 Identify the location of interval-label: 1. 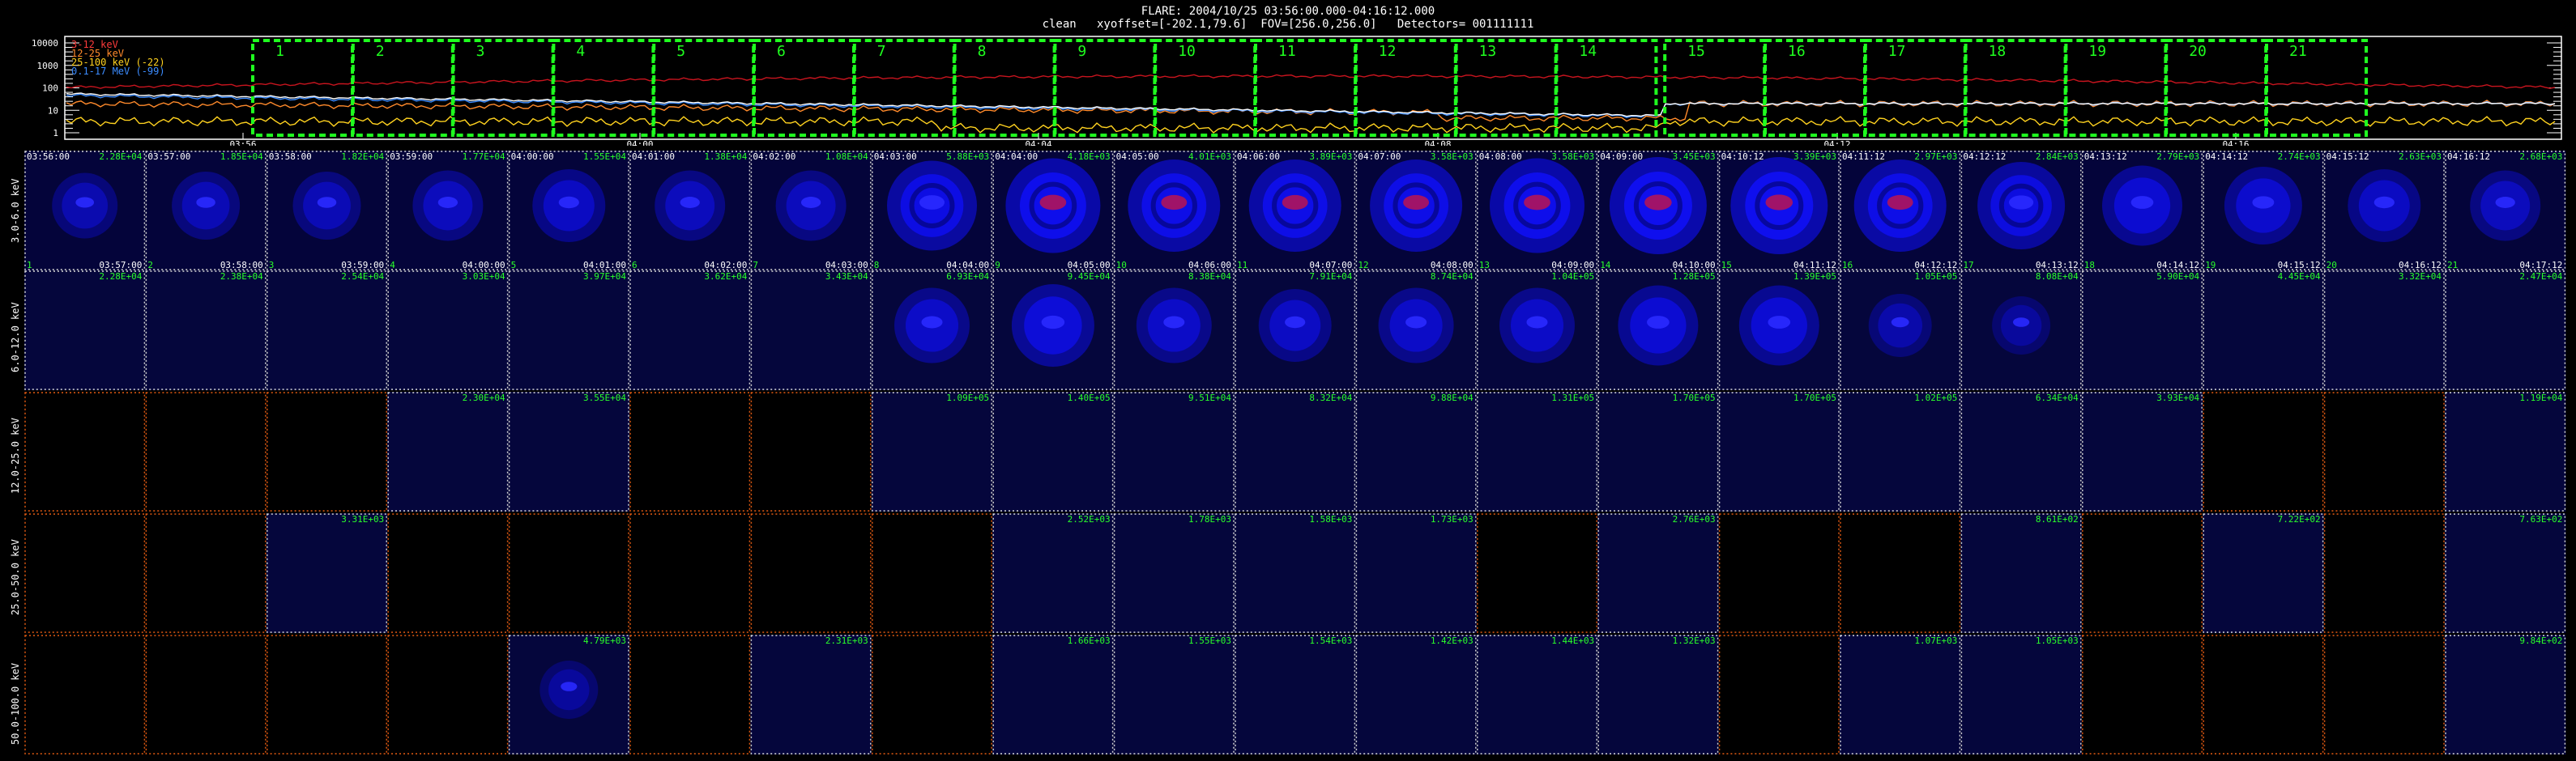
(280, 51).